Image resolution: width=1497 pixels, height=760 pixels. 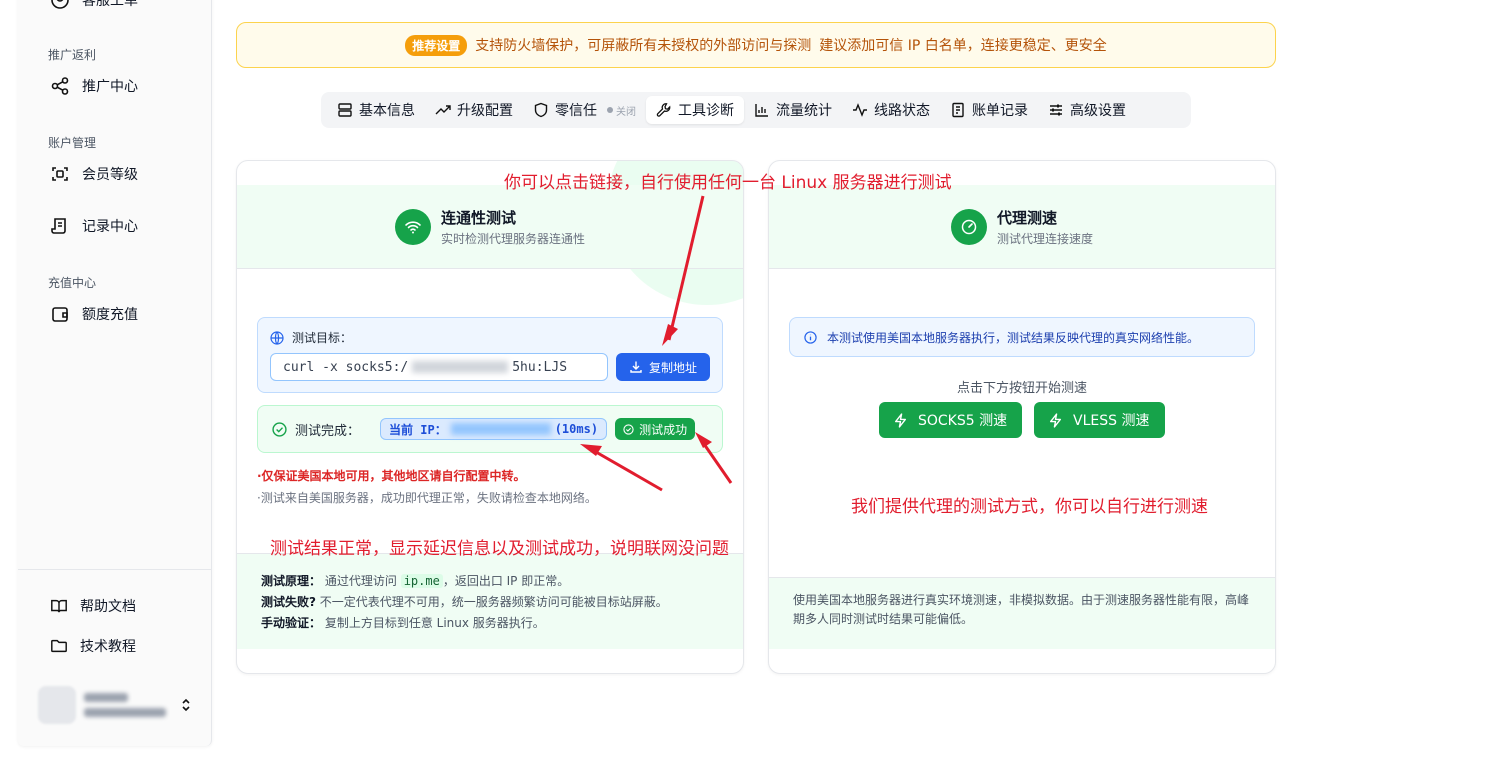 What do you see at coordinates (1013, 337) in the screenshot?
I see `speed-info-text: 本测试使用美国本地服务器执行，测试结果反映代理的真实网络性能。` at bounding box center [1013, 337].